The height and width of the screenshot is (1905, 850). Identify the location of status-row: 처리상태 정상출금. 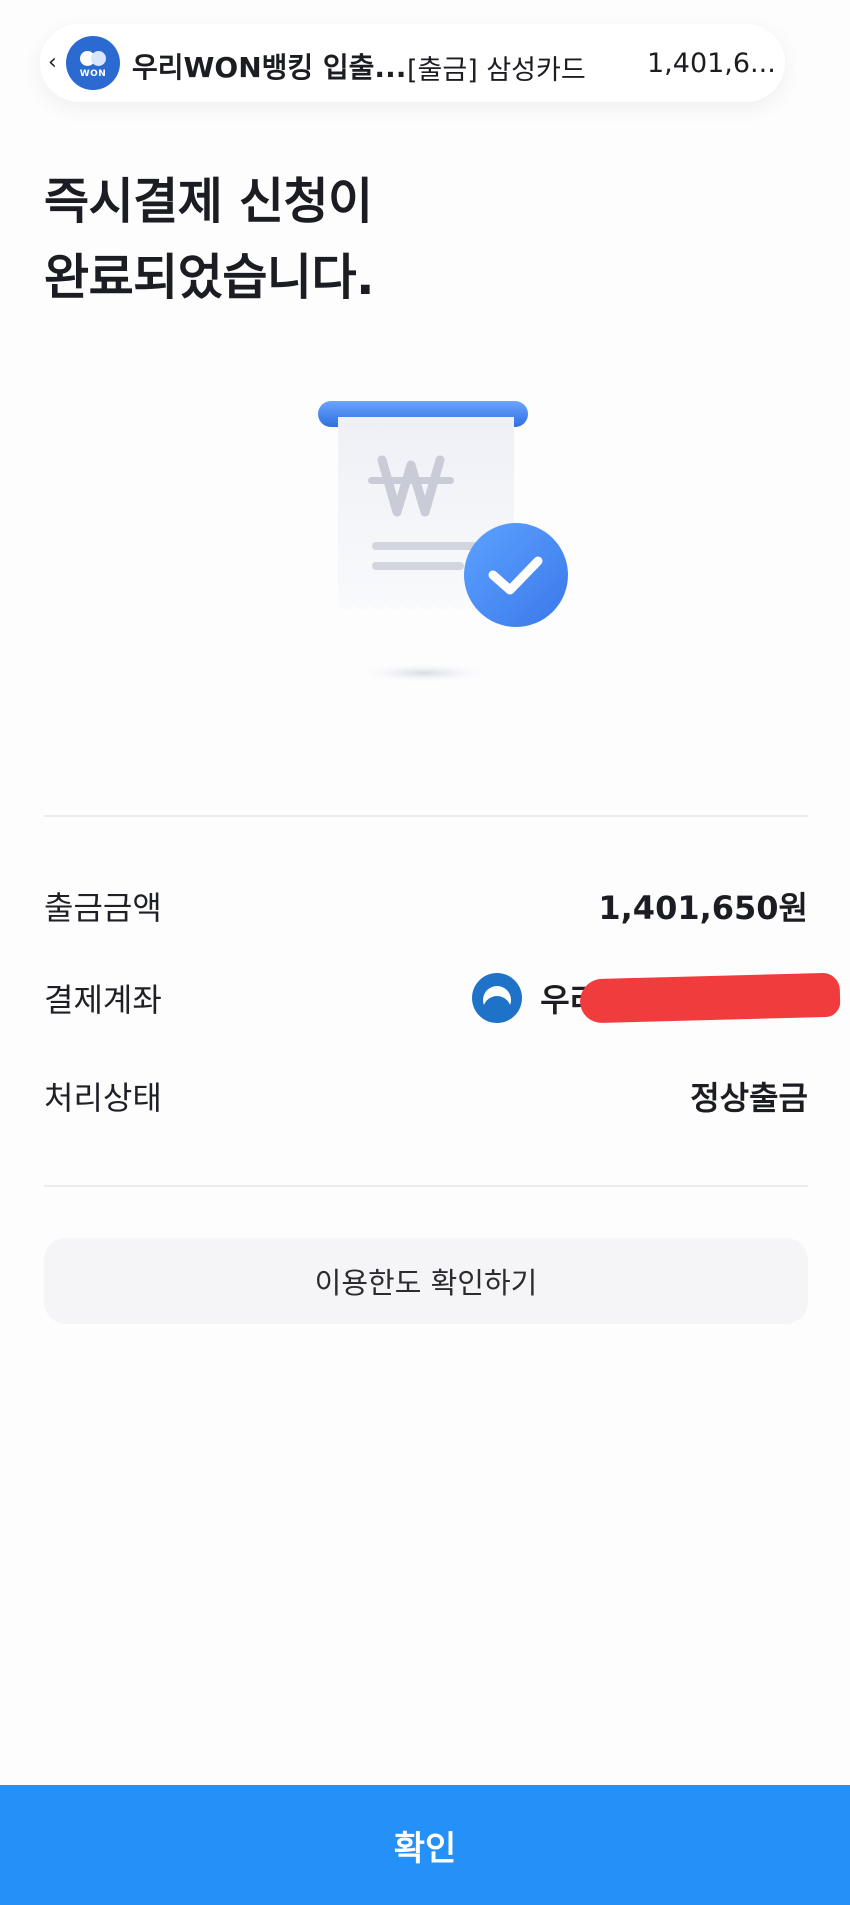
(426, 1096).